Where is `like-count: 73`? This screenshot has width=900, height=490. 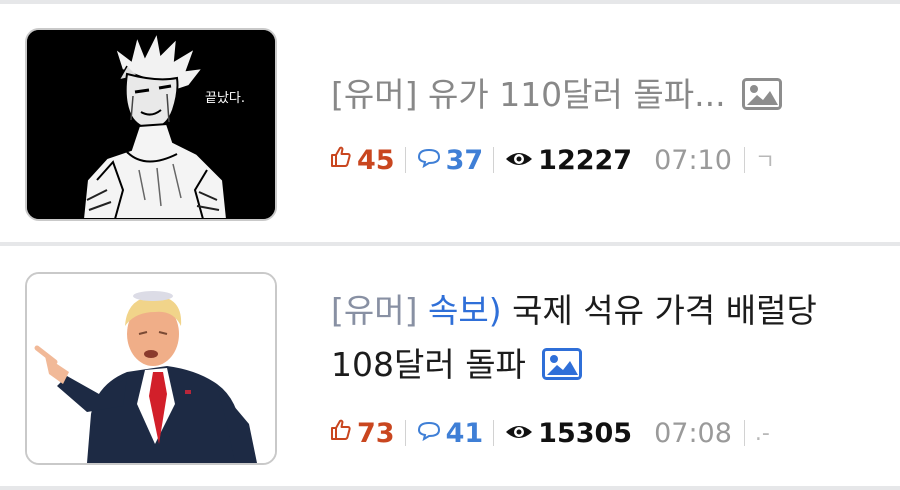
like-count: 73 is located at coordinates (362, 433).